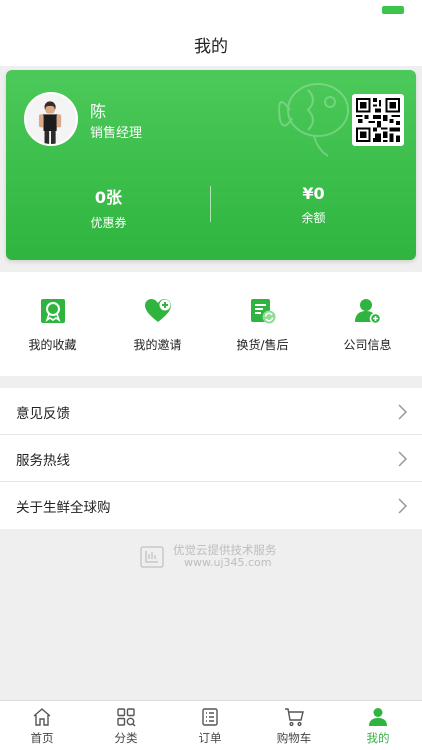 Image resolution: width=422 pixels, height=750 pixels. Describe the element at coordinates (157, 345) in the screenshot. I see `quick-action-label: 我的邀请` at that location.